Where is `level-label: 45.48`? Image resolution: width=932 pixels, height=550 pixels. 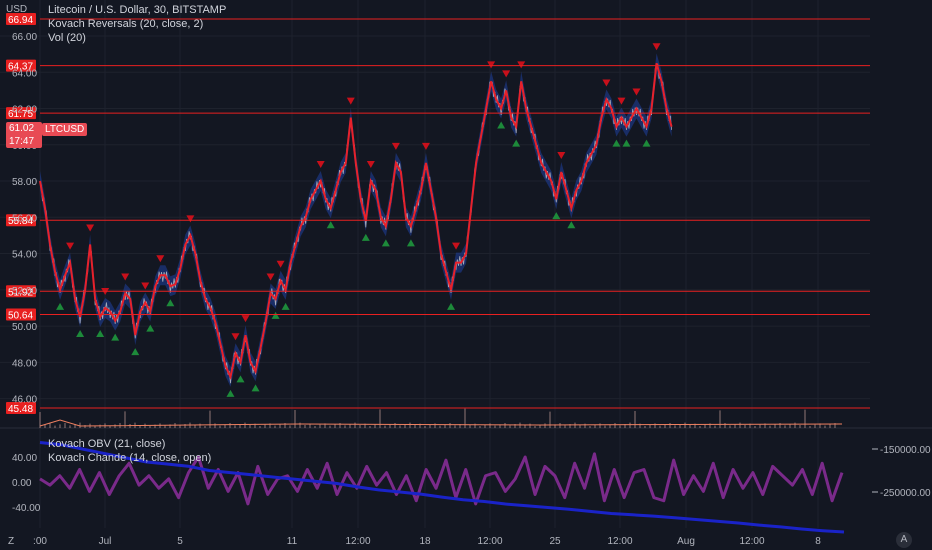 level-label: 45.48 is located at coordinates (20, 409).